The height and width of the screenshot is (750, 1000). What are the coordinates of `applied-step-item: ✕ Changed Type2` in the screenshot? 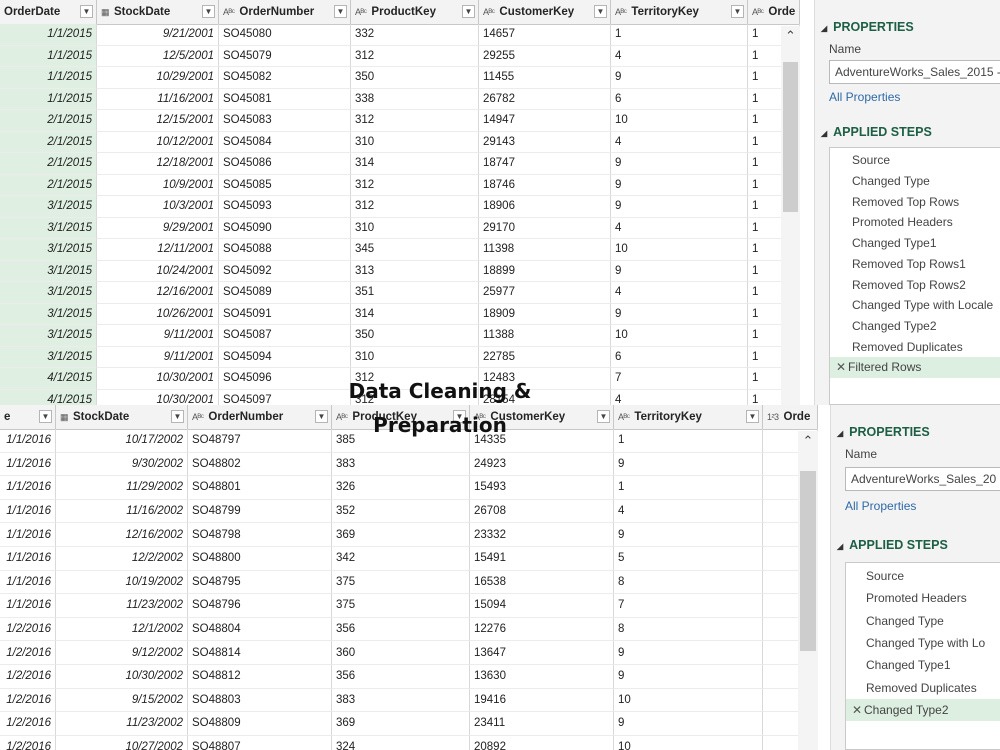 It's located at (923, 710).